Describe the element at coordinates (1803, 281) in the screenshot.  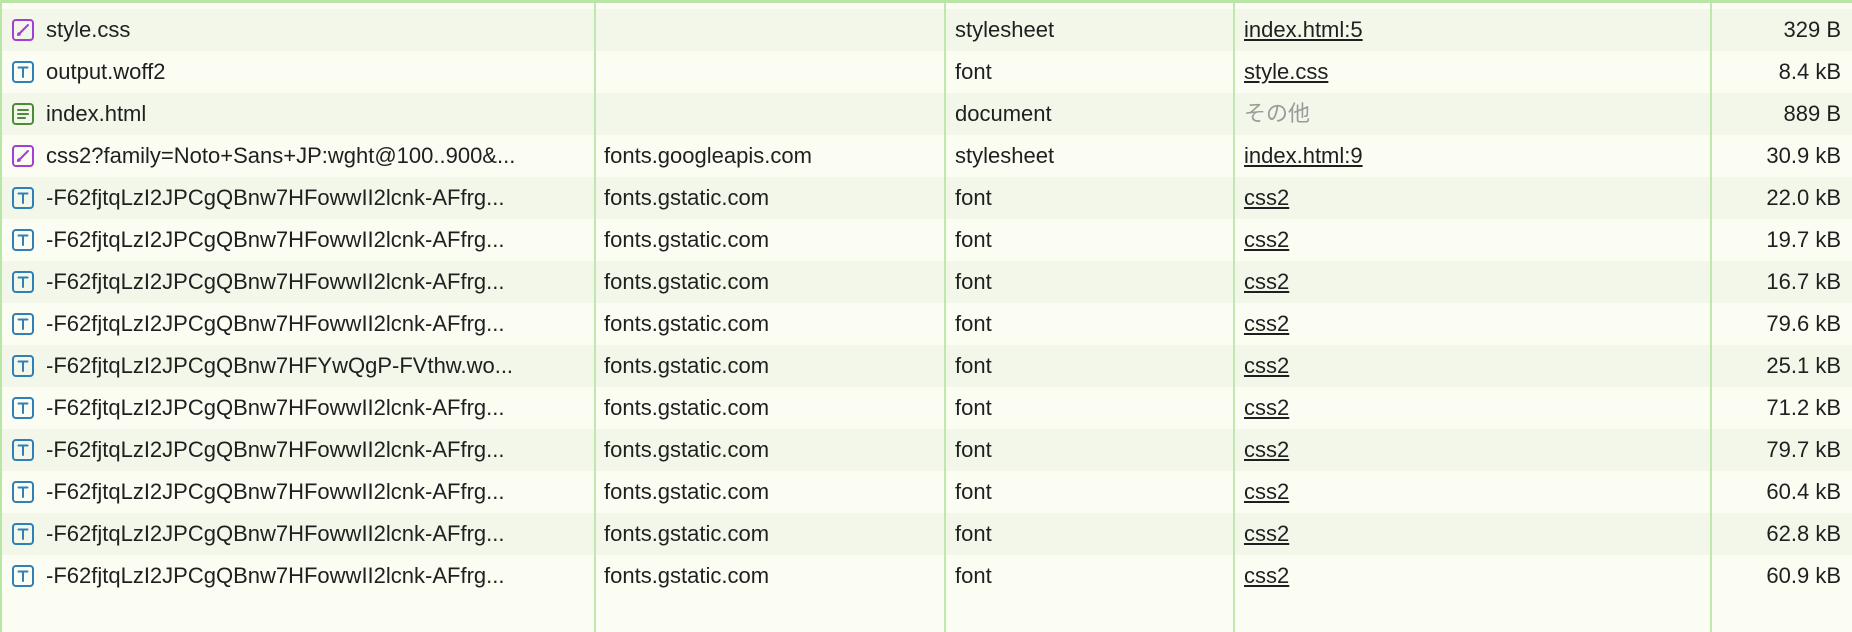
I see `request-size: 16.7 kB` at that location.